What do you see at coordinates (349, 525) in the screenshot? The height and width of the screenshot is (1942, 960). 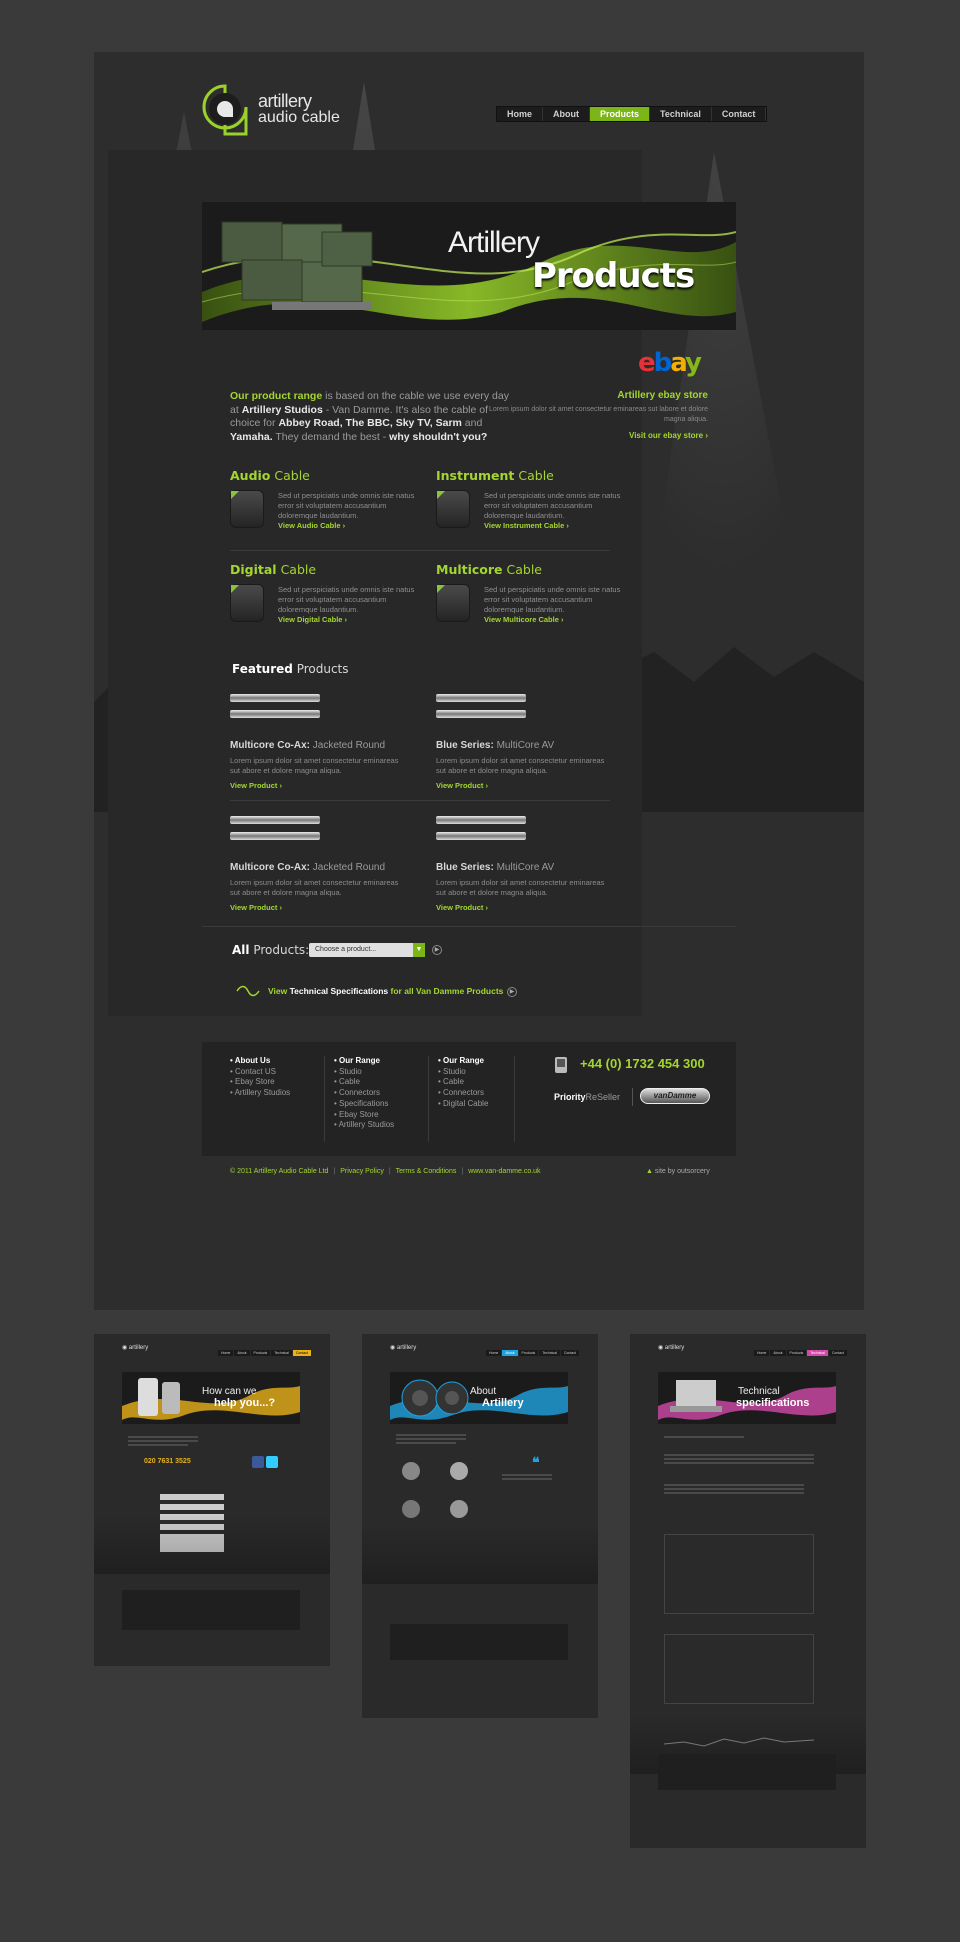 I see `view-audio-cable-link: View Audio Cable ›` at bounding box center [349, 525].